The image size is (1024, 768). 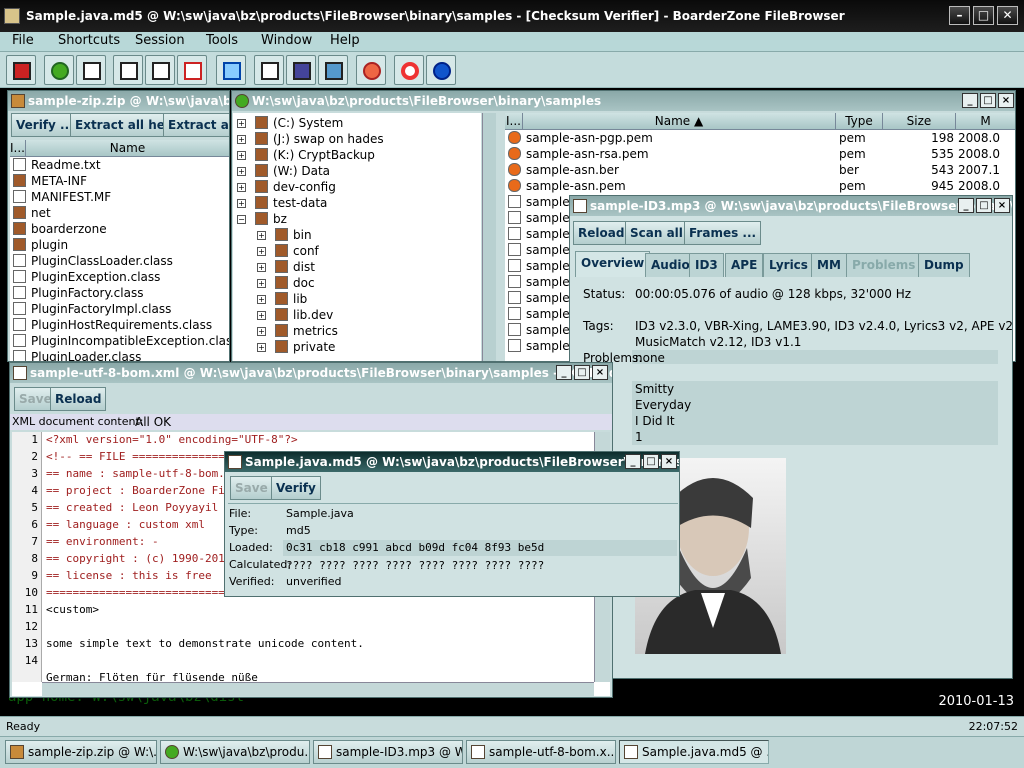 What do you see at coordinates (85, 277) in the screenshot?
I see `list-item: PluginException.class` at bounding box center [85, 277].